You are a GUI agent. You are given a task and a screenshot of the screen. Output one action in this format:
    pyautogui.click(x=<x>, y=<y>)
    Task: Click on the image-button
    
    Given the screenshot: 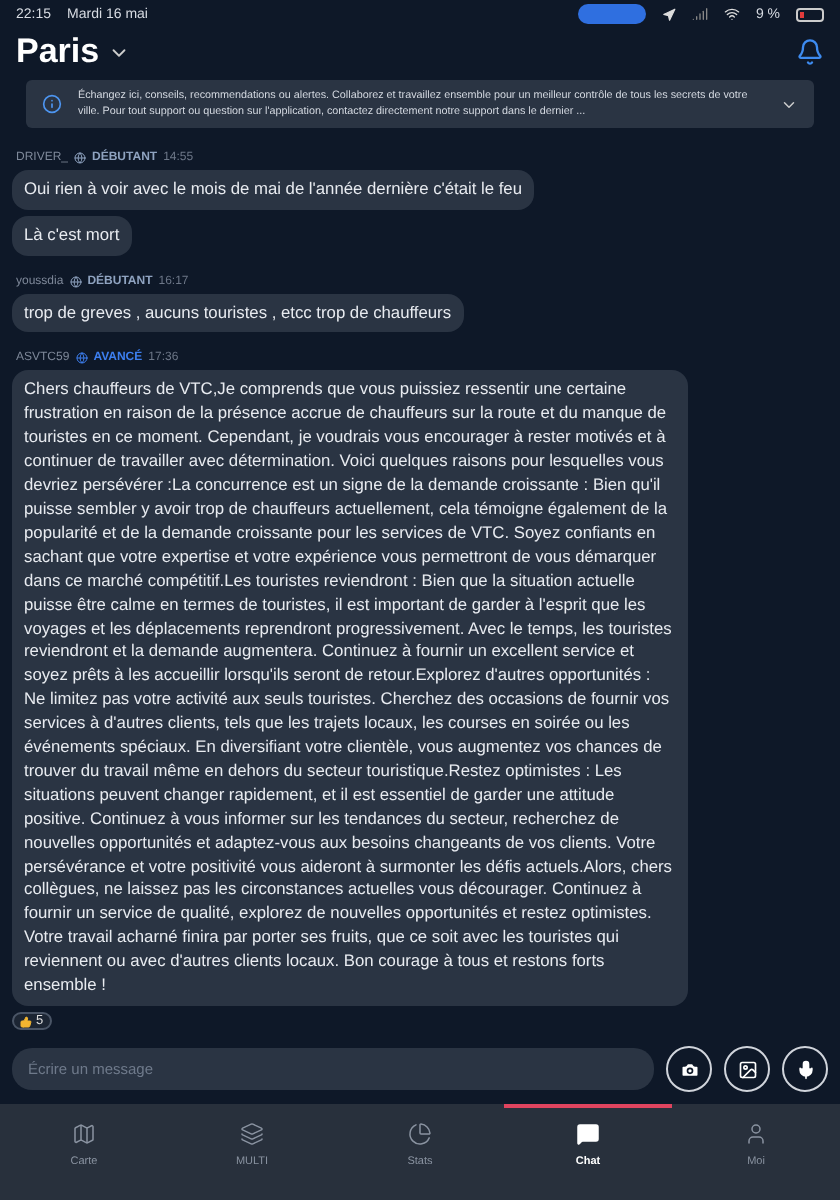 What is the action you would take?
    pyautogui.click(x=747, y=1069)
    